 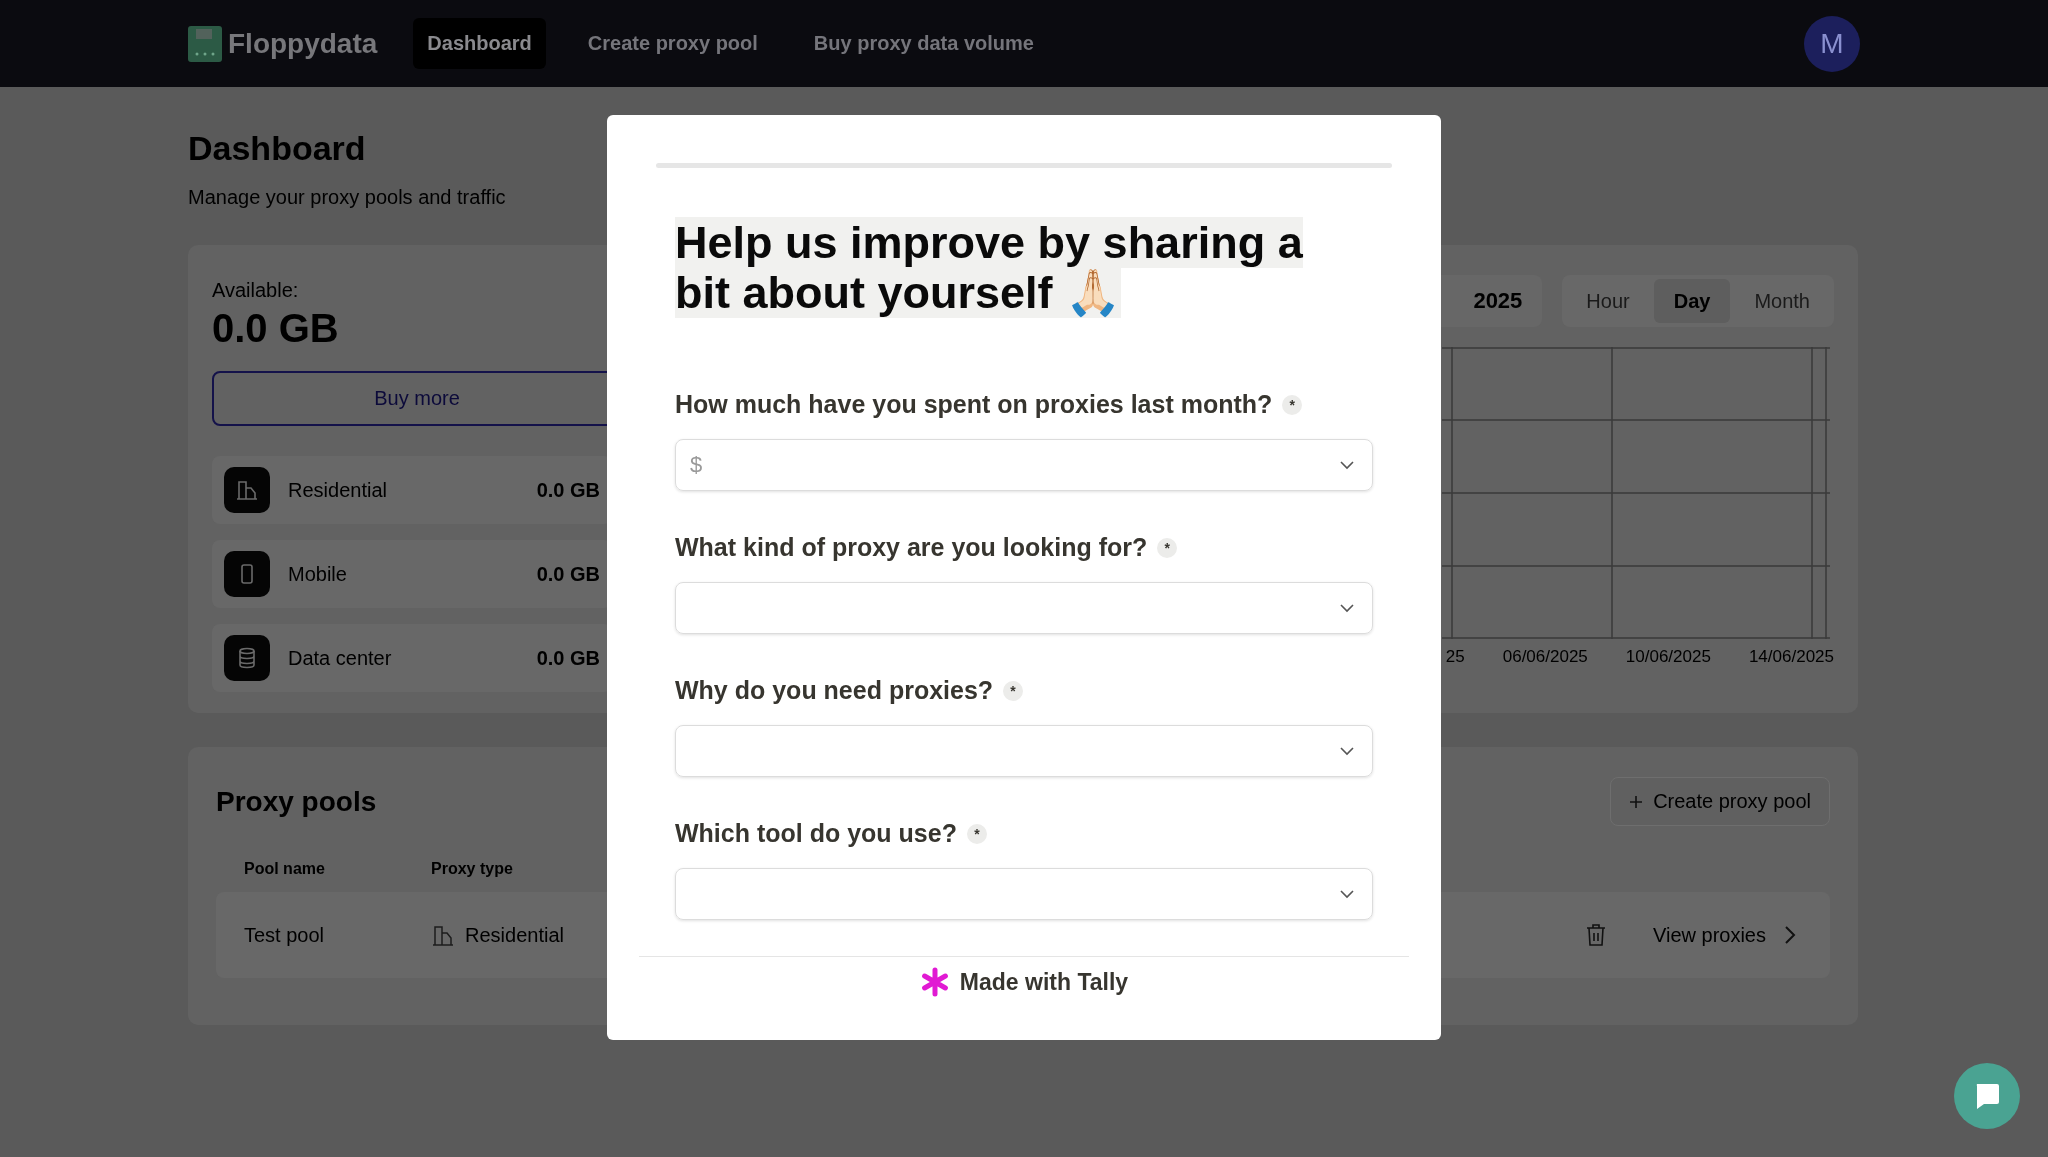 I want to click on axis-label: 25, so click(x=1455, y=657).